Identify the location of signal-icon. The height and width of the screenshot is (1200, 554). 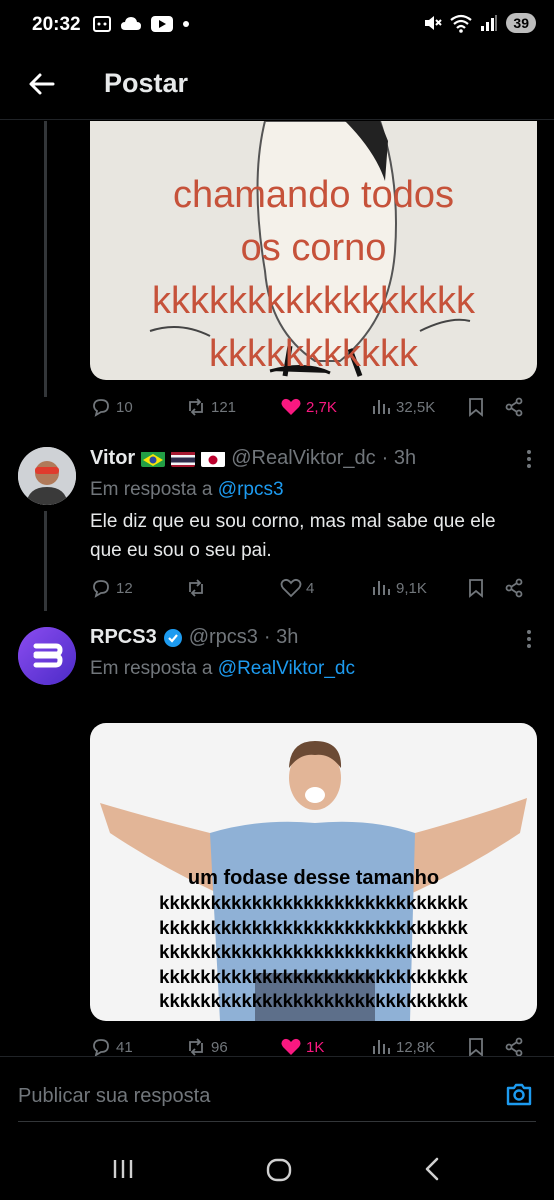
(489, 23).